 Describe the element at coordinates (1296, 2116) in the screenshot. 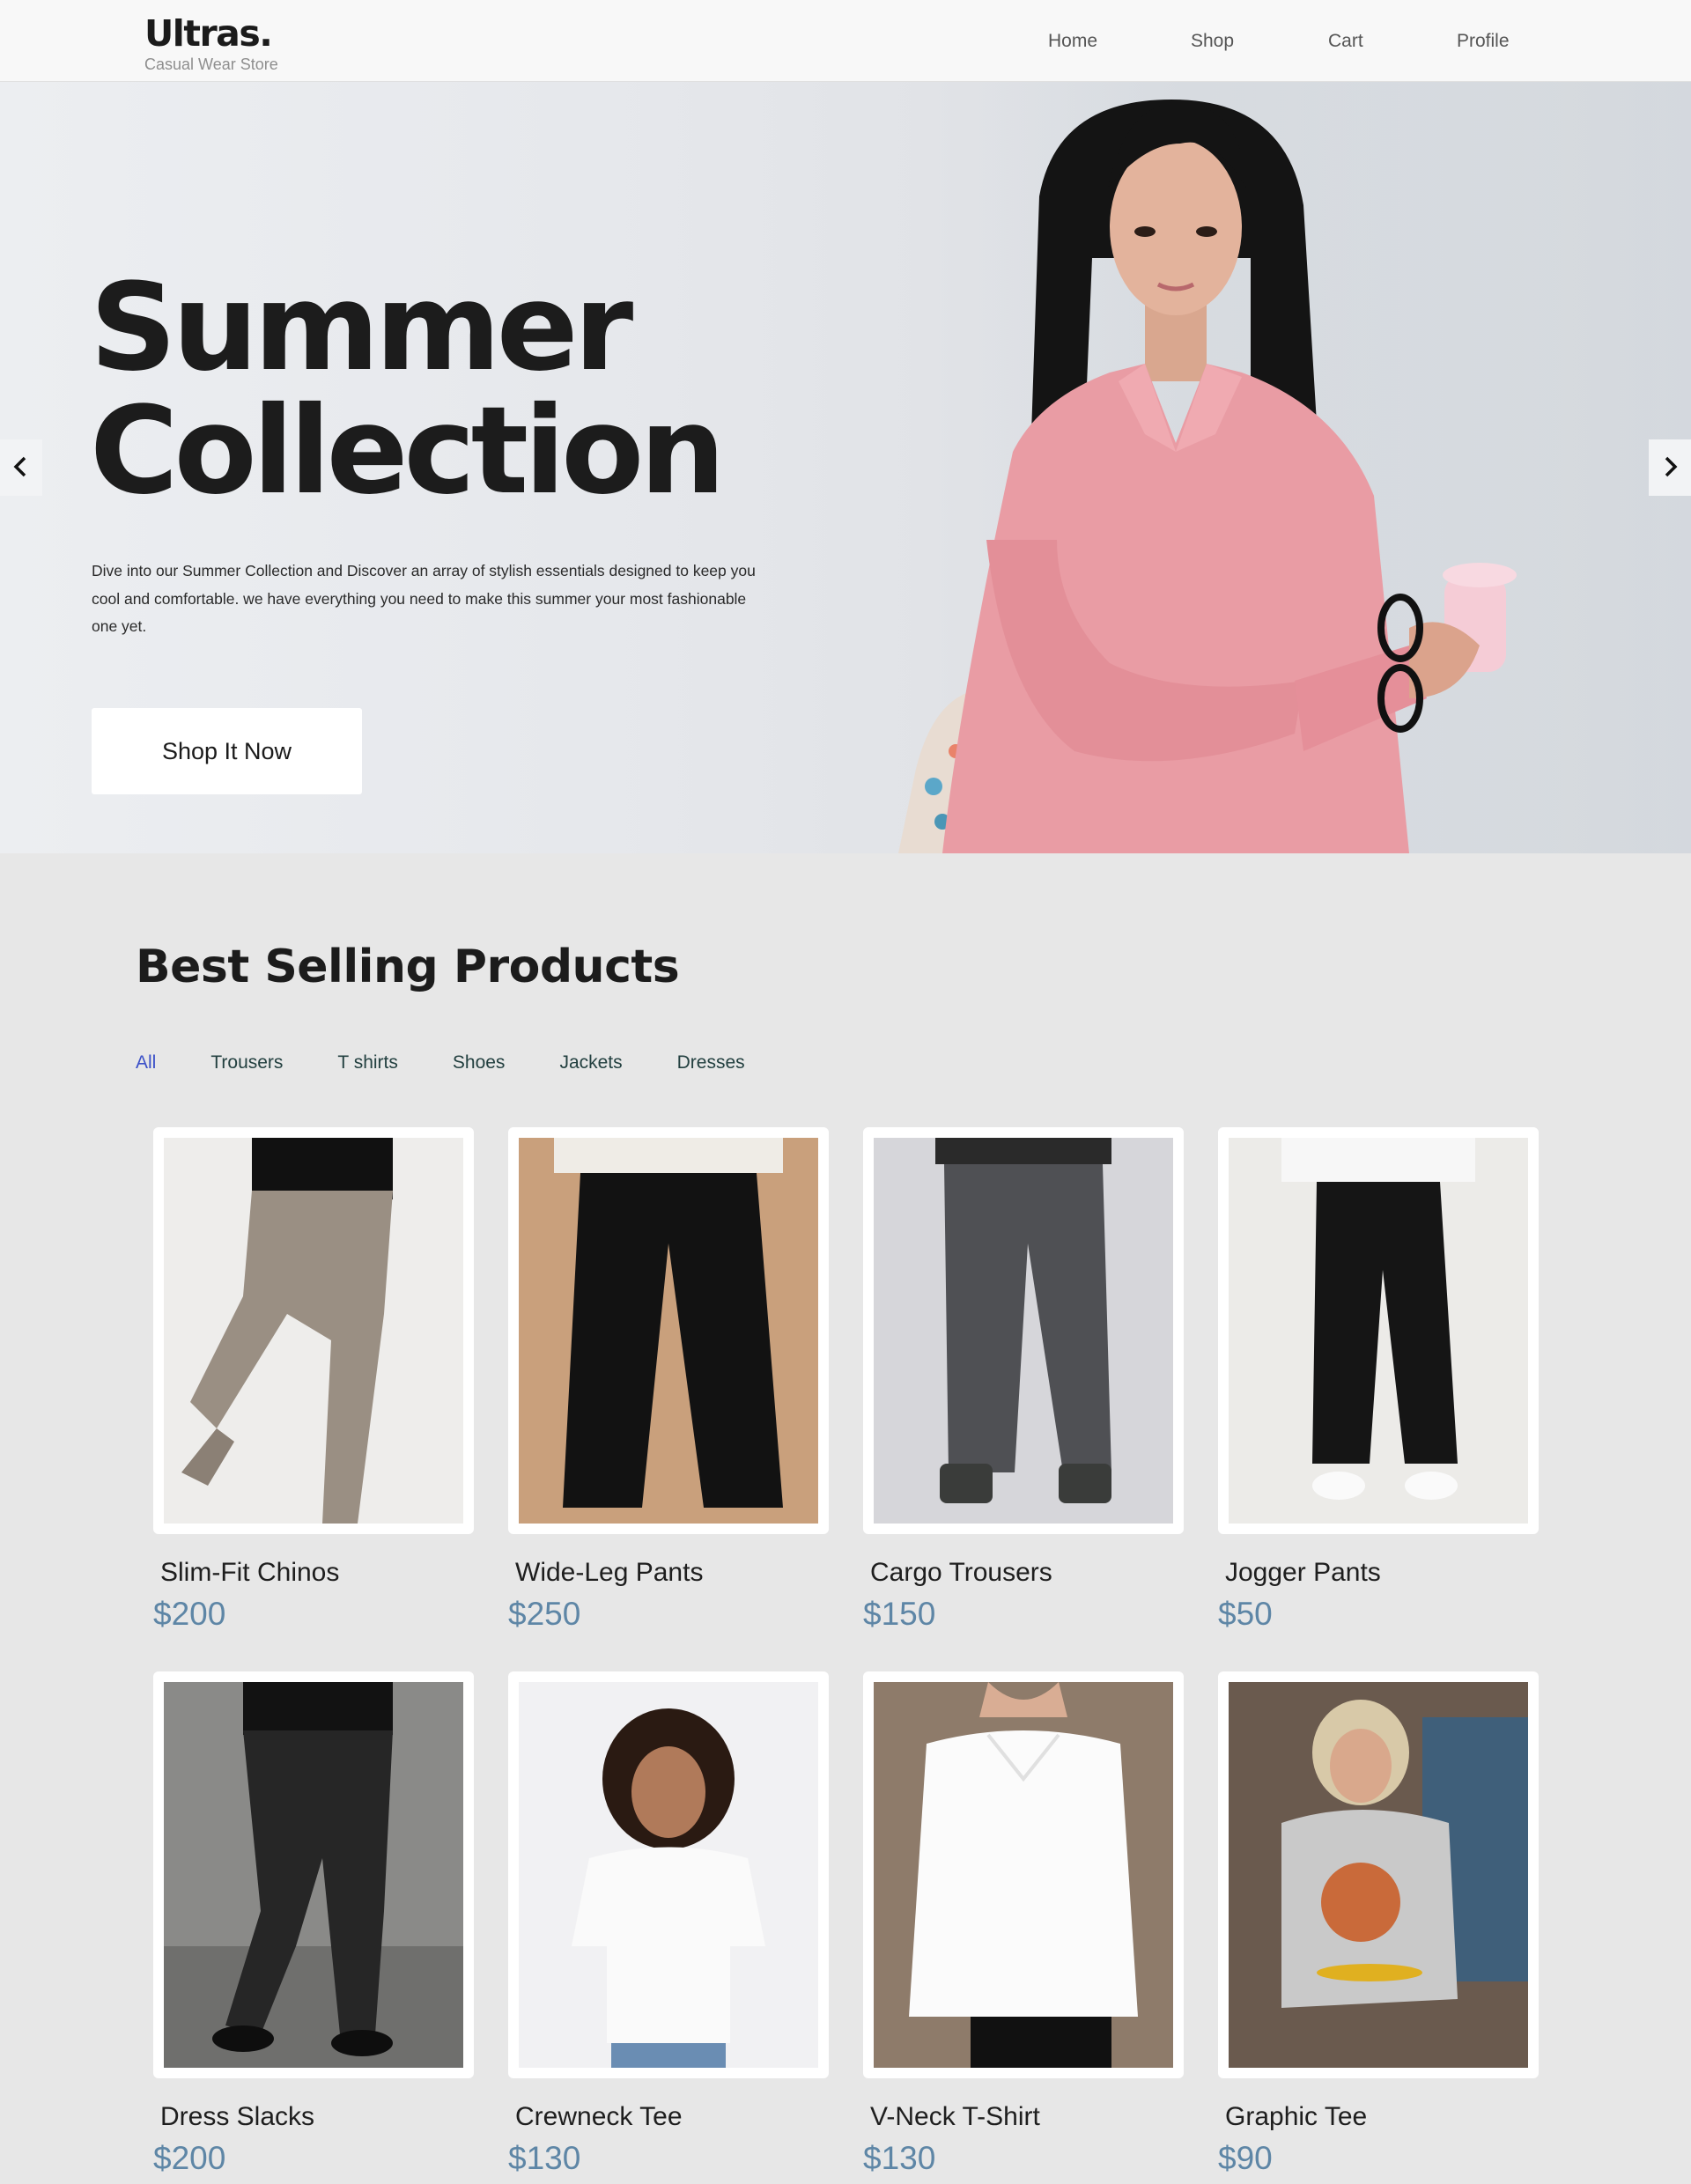

I see `product-name: Graphic Tee` at that location.